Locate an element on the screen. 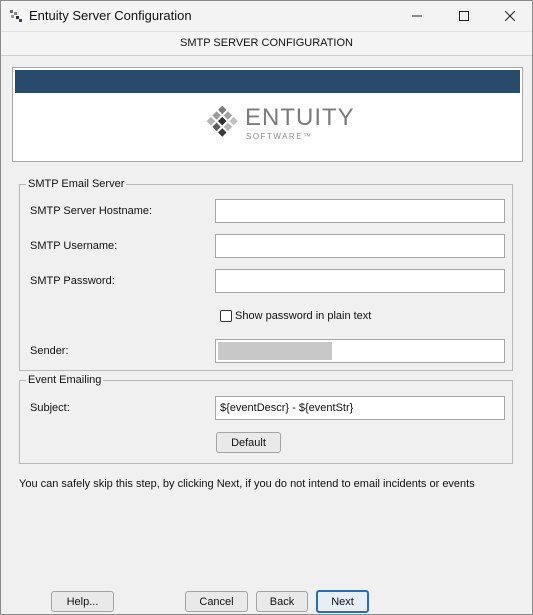 The height and width of the screenshot is (615, 533). entuity-app-icon is located at coordinates (16, 16).